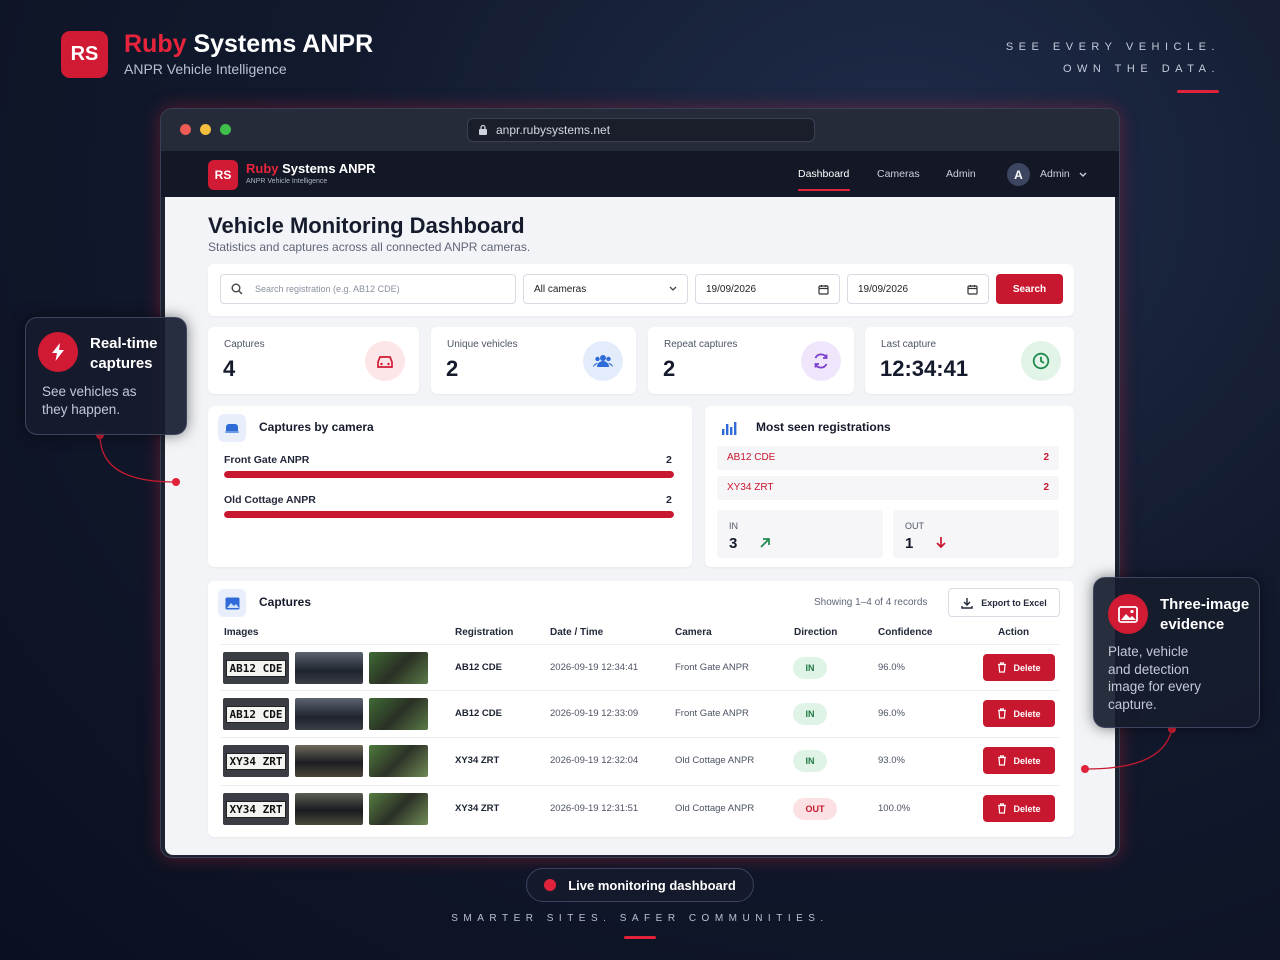 The width and height of the screenshot is (1280, 960). I want to click on footer-tagline: SMARTER SITES. SAFER COMMUNITIES., so click(640, 918).